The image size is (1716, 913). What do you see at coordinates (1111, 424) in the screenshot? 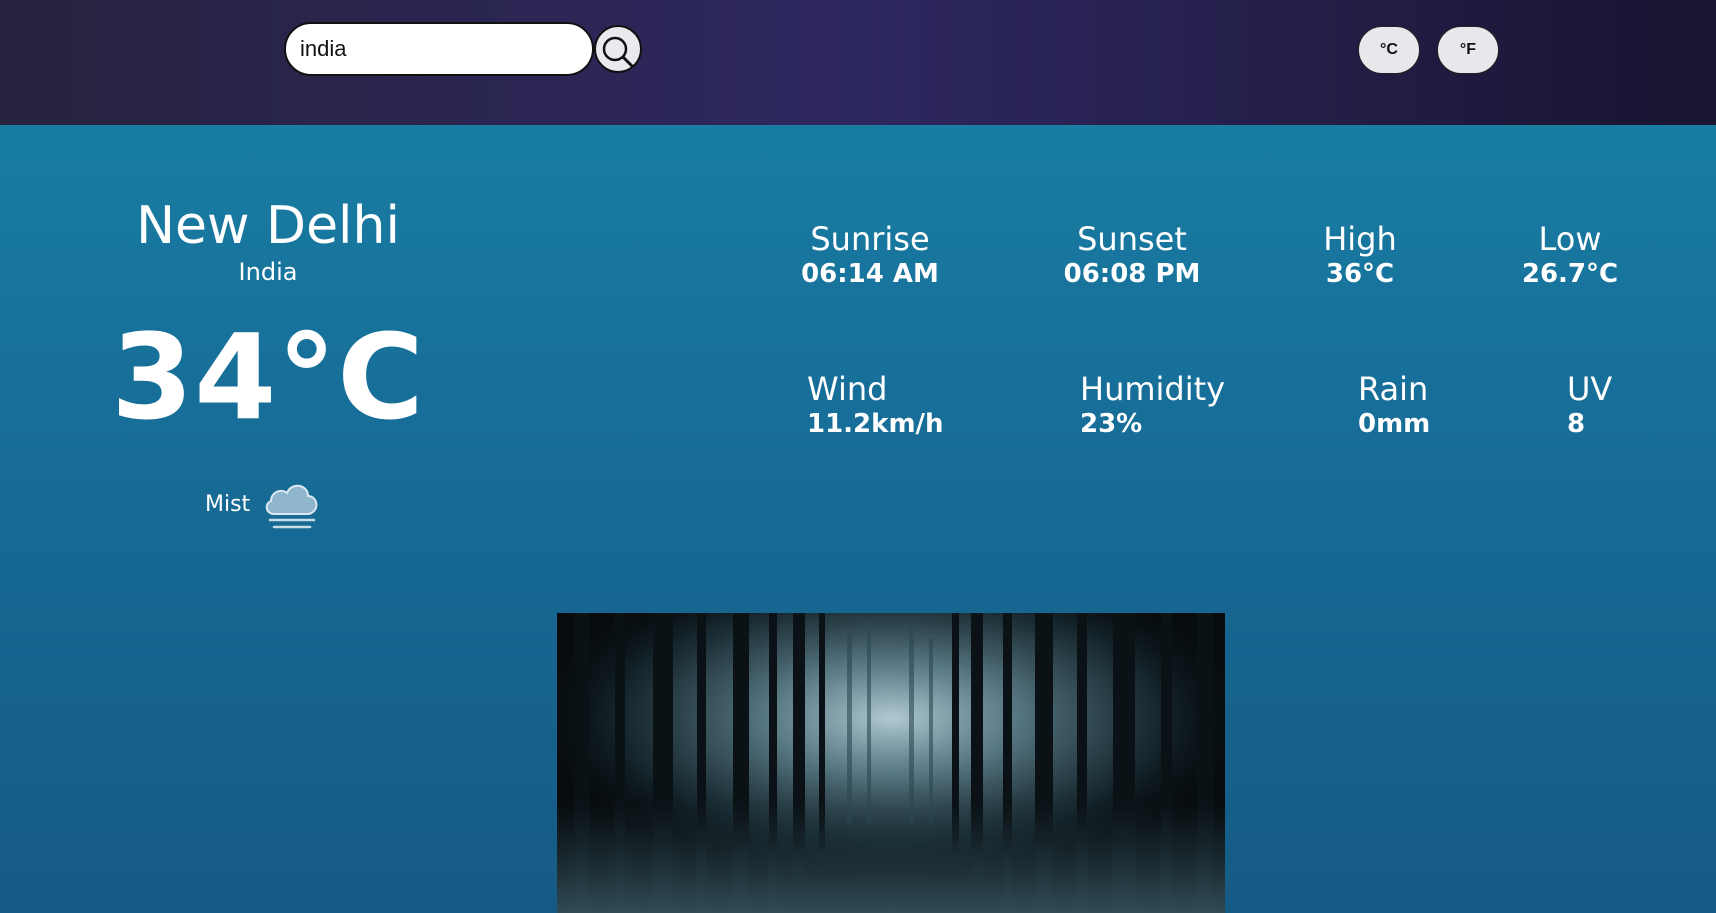
I see `humidity-value: 23%` at bounding box center [1111, 424].